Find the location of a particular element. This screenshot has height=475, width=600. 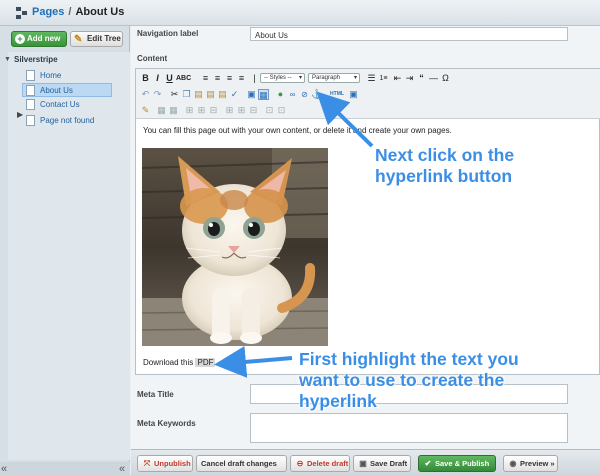

collapse-panel-icon: « is located at coordinates (122, 469).